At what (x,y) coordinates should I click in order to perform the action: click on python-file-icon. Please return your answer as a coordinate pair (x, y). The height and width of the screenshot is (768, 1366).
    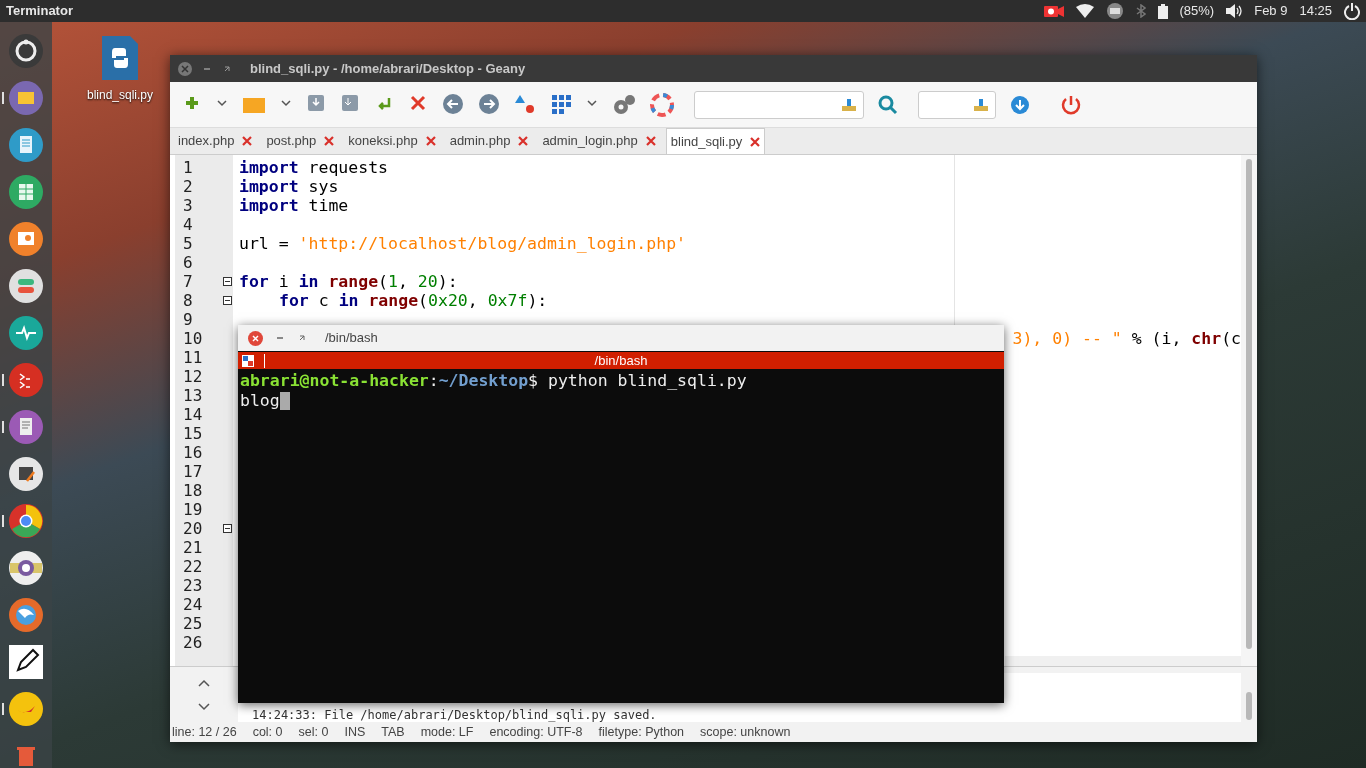
    Looking at the image, I should click on (120, 58).